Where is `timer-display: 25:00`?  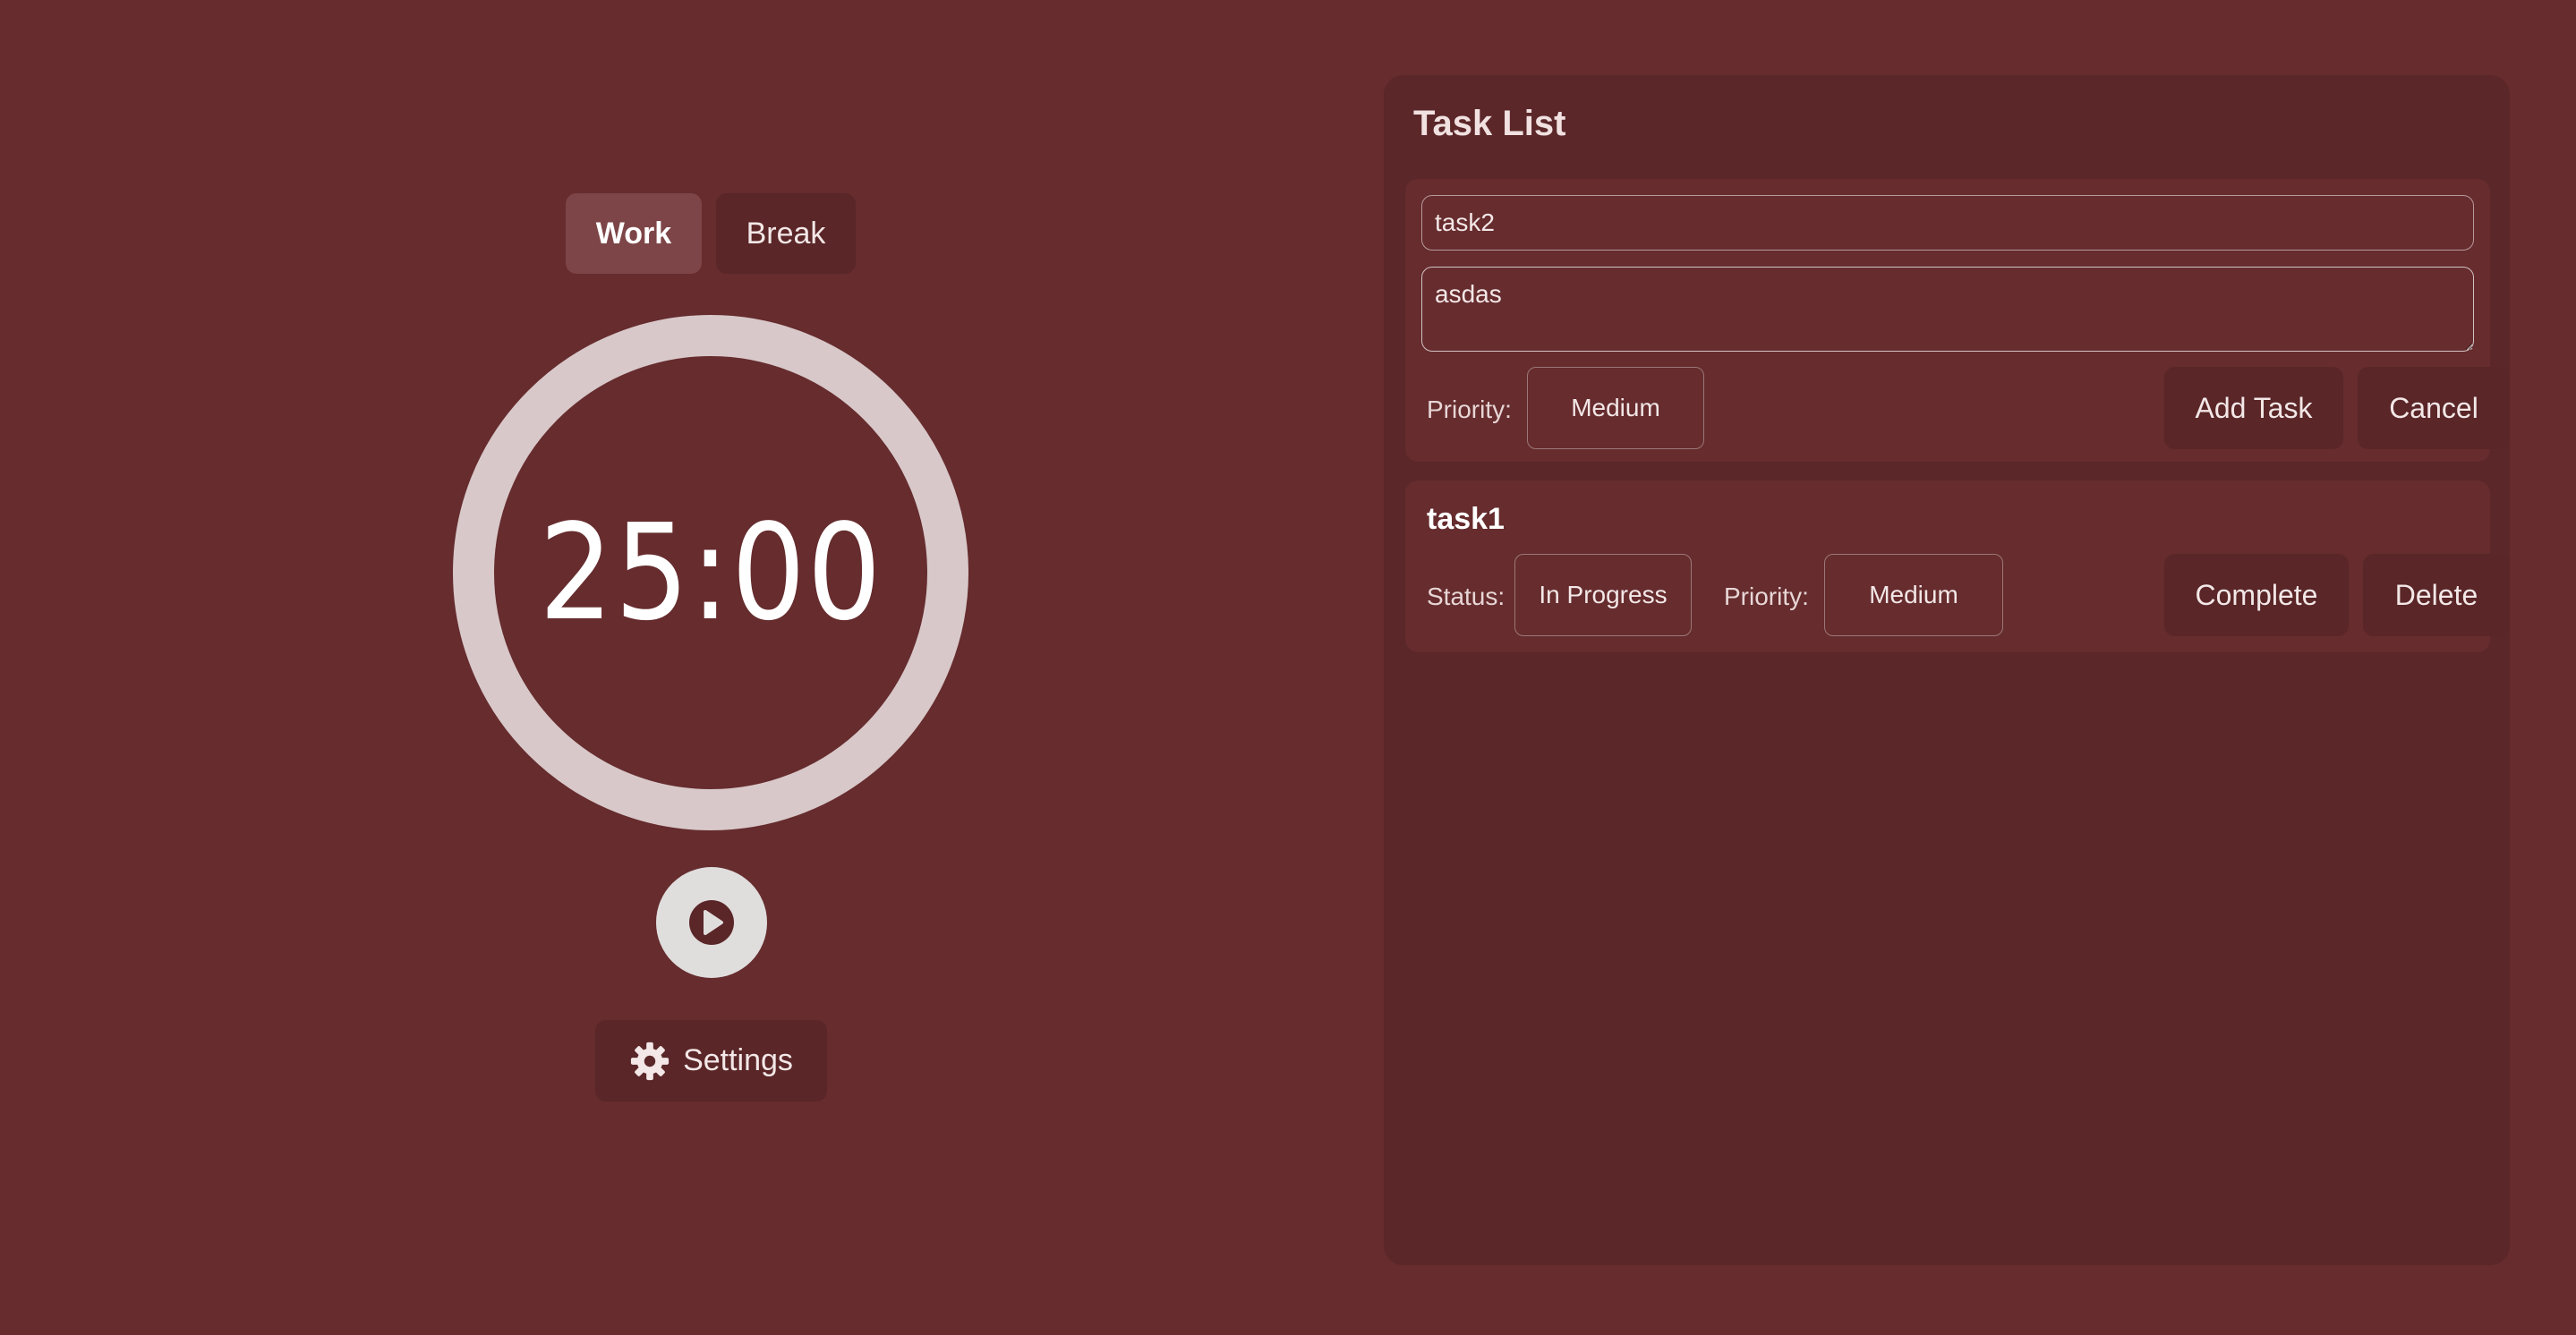 timer-display: 25:00 is located at coordinates (710, 573).